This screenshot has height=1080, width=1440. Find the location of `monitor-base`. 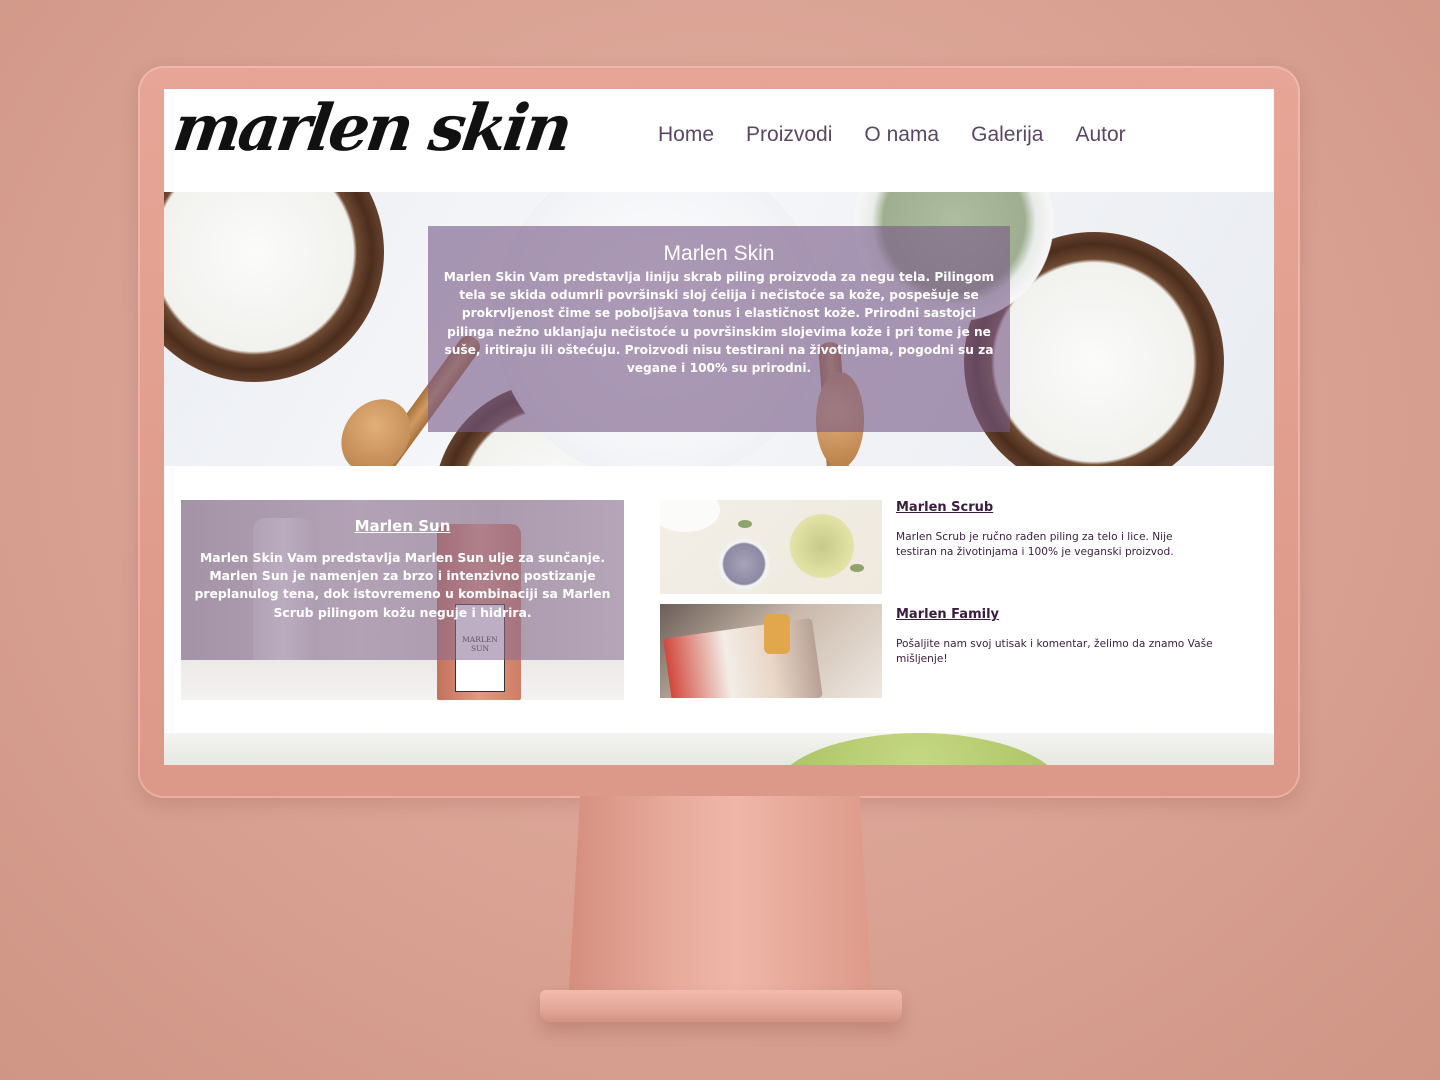

monitor-base is located at coordinates (721, 1006).